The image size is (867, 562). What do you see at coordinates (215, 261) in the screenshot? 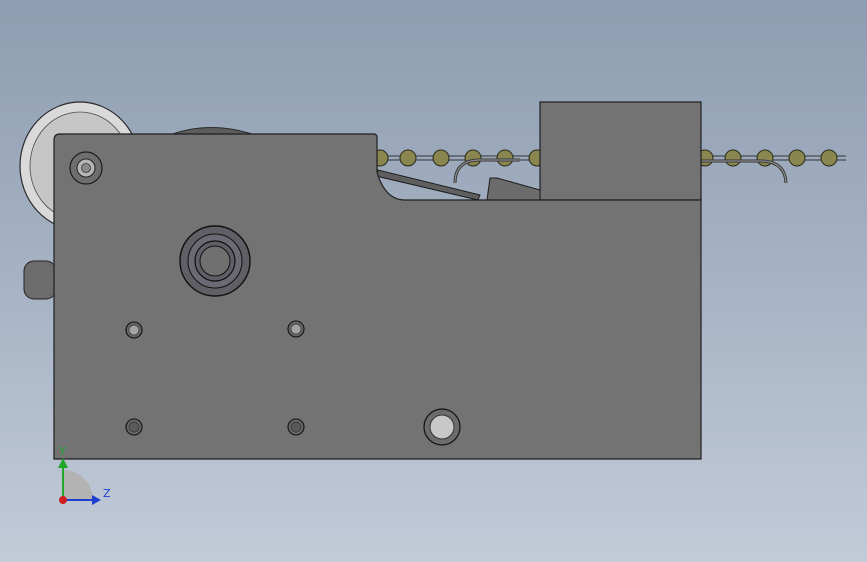
I see `bearing` at bounding box center [215, 261].